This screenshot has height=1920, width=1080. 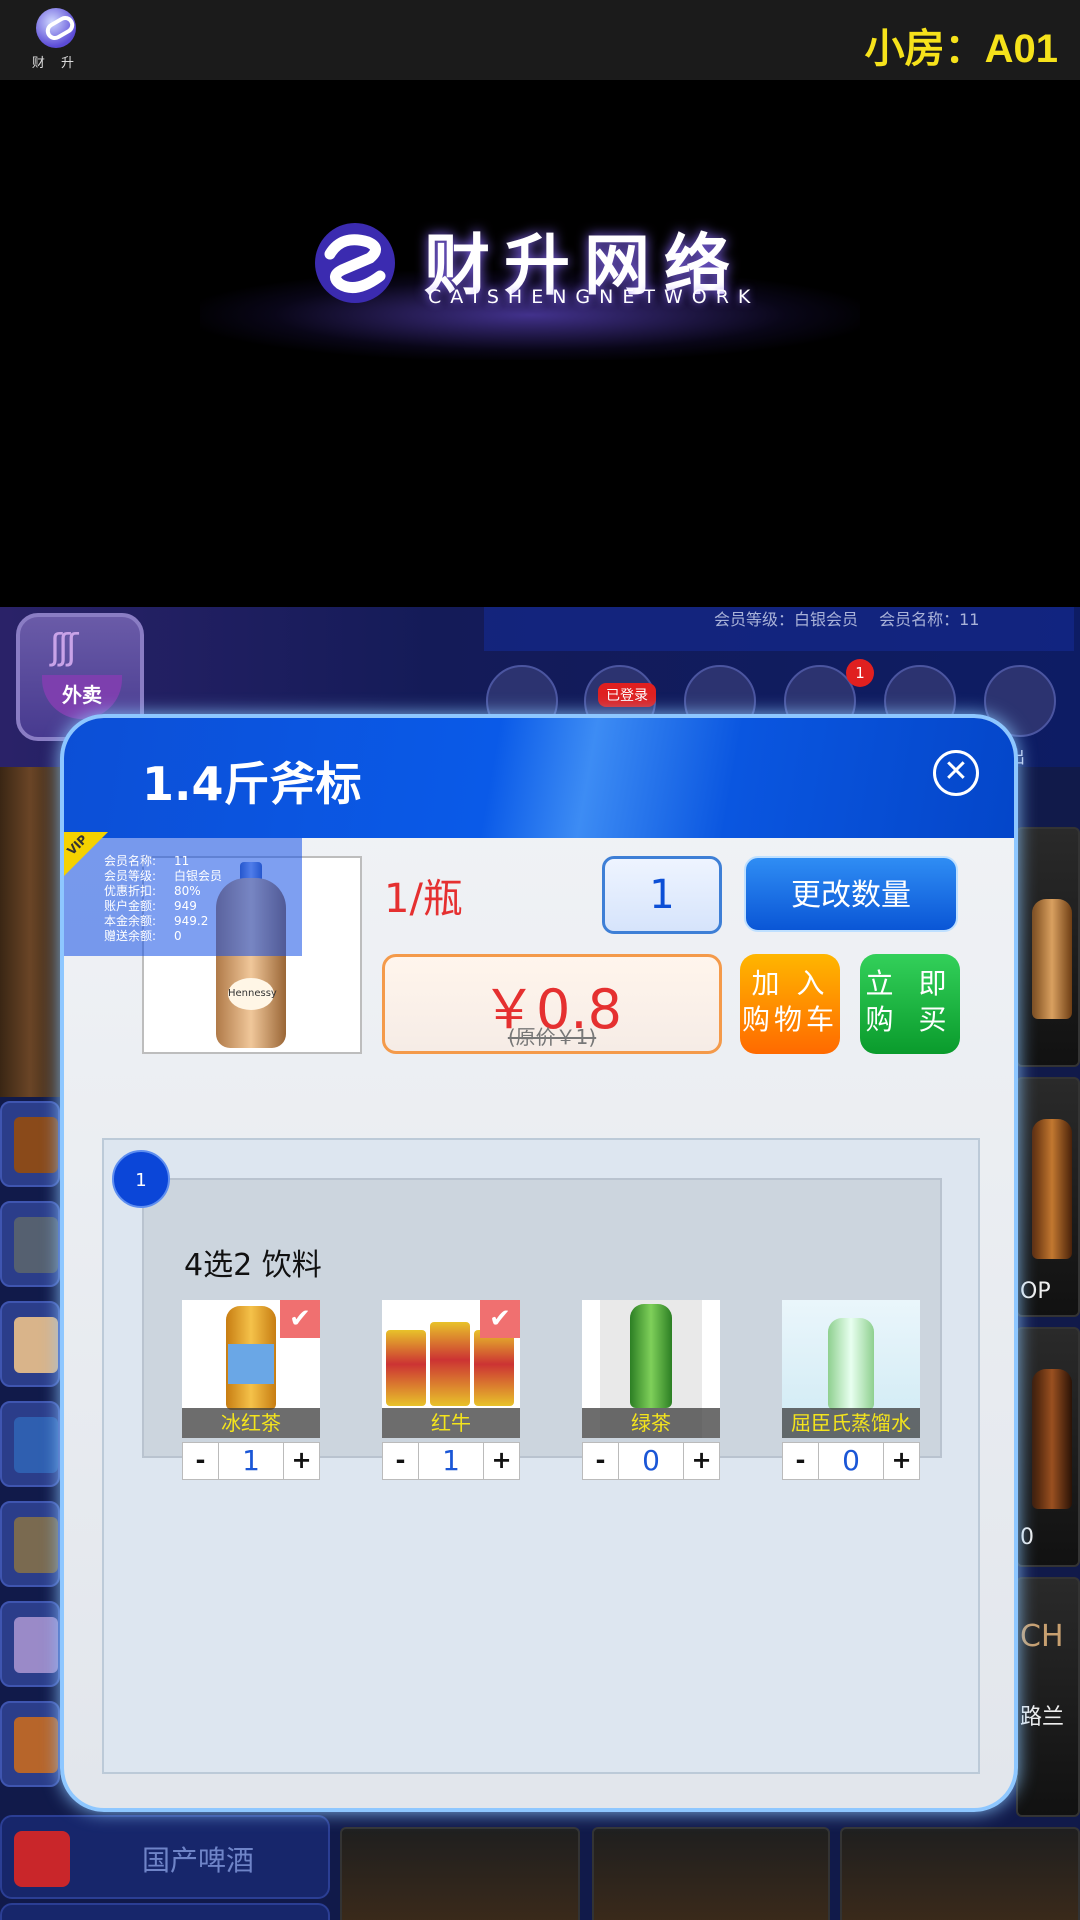 I want to click on price-box: ￥0.8 (原价￥1), so click(x=552, y=1004).